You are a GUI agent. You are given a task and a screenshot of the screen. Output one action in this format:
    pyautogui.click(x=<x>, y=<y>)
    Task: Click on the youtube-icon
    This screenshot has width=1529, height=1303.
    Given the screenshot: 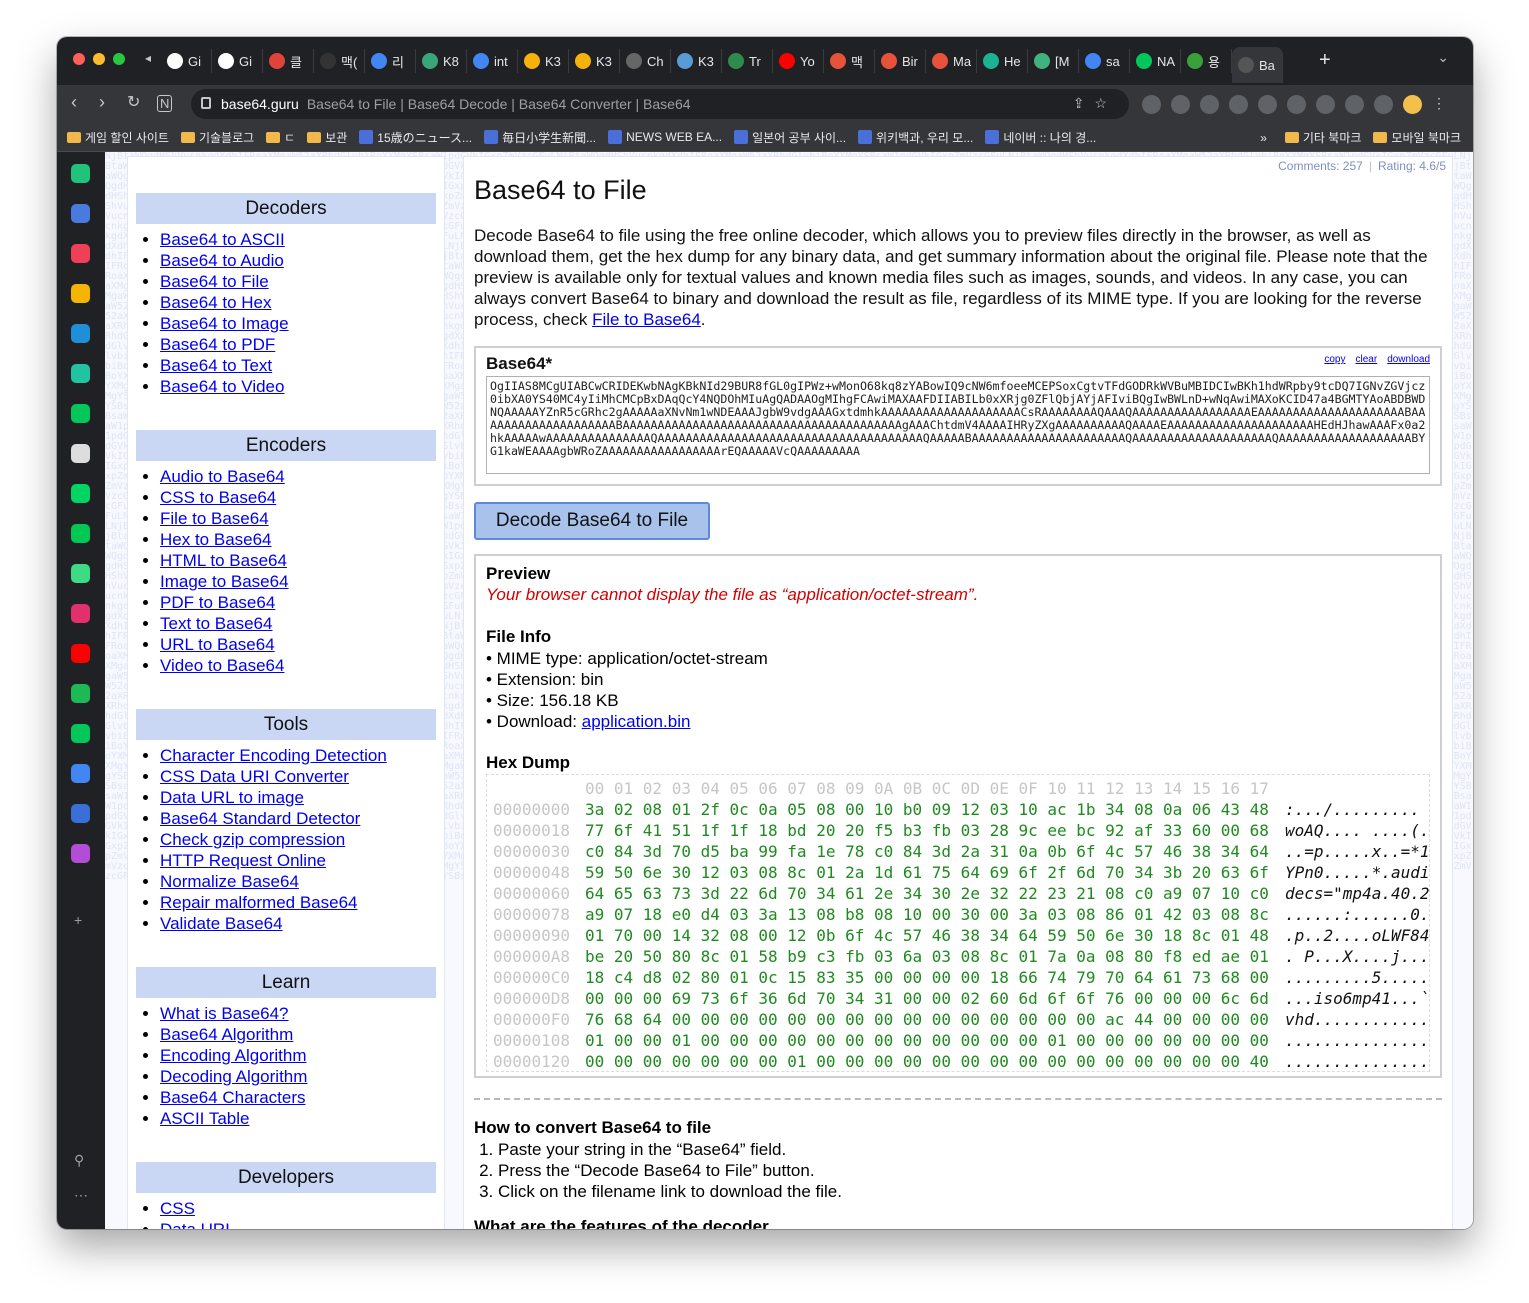 What is the action you would take?
    pyautogui.click(x=80, y=653)
    